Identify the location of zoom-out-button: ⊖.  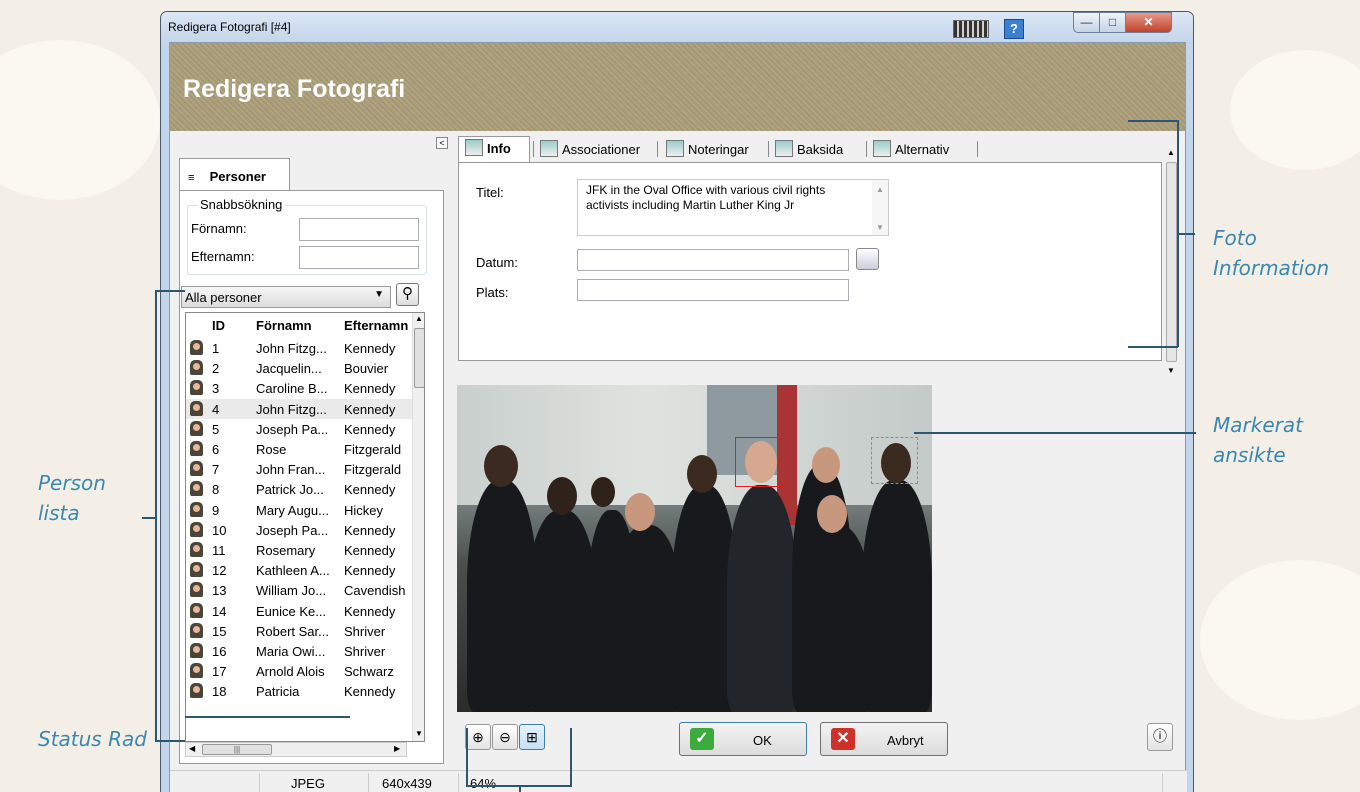
(505, 737).